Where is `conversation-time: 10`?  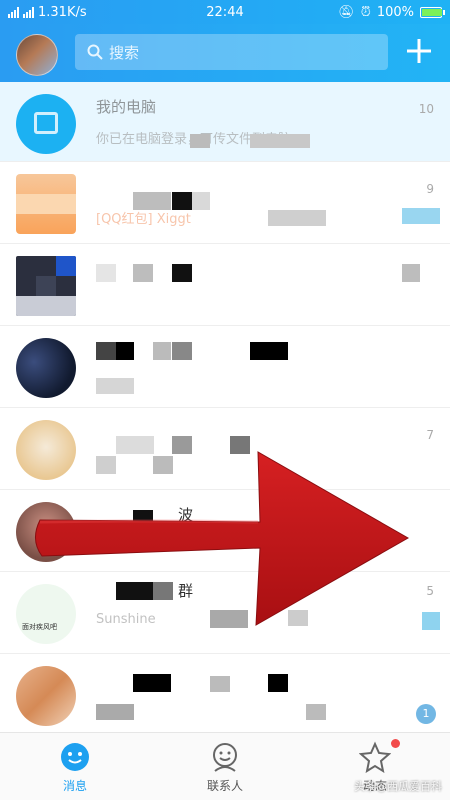 conversation-time: 10 is located at coordinates (426, 109).